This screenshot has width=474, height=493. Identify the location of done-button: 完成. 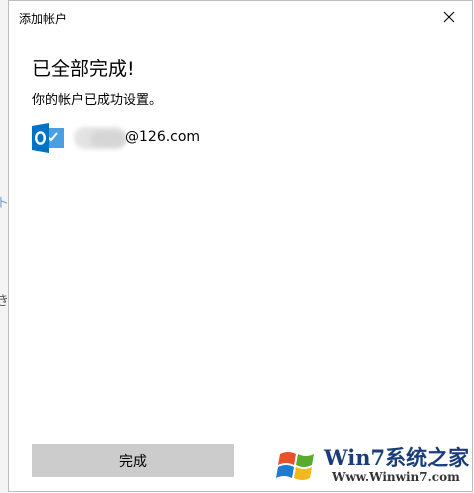
(133, 460).